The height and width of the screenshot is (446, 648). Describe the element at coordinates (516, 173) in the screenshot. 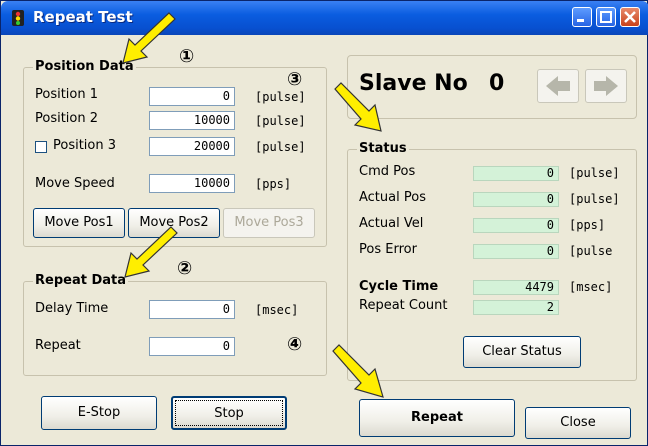

I see `cmd-pos-value: 0` at that location.